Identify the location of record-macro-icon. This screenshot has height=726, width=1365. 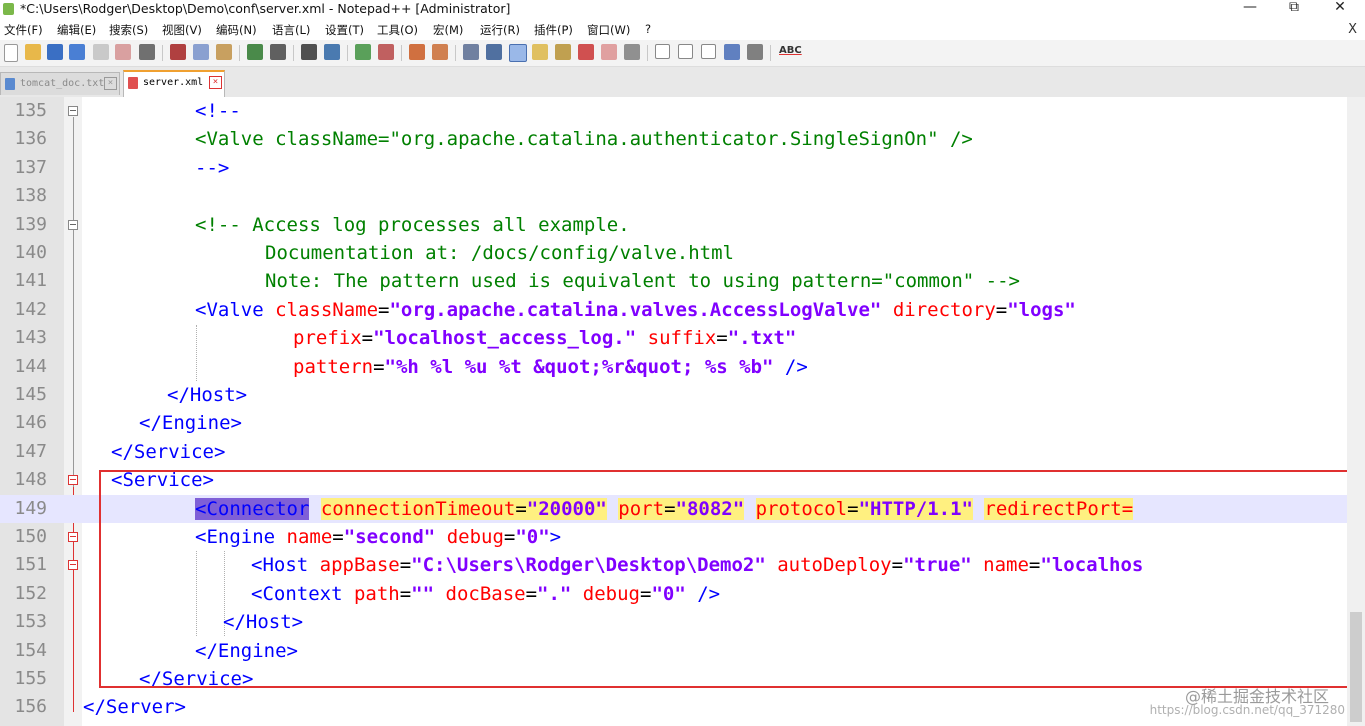
(662, 51).